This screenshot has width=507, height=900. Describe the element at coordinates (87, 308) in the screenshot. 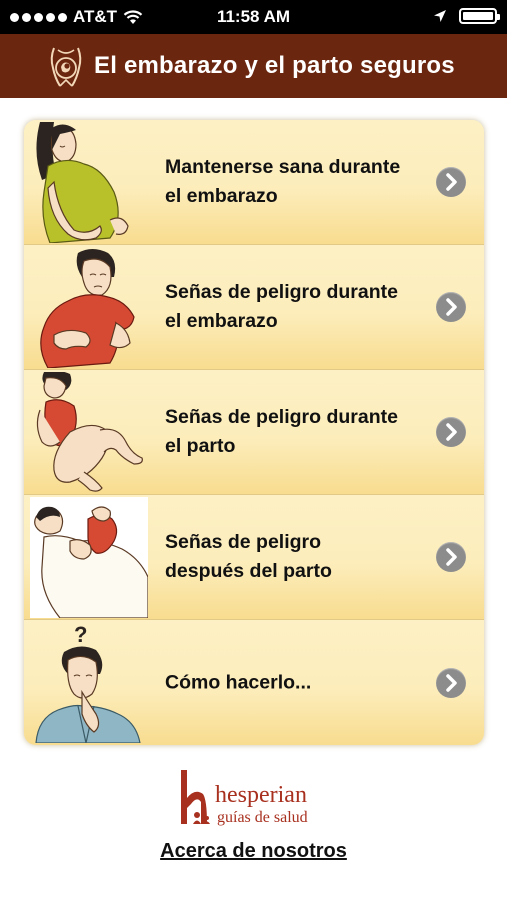

I see `pregnant-woman-red-shirt-illustration` at that location.